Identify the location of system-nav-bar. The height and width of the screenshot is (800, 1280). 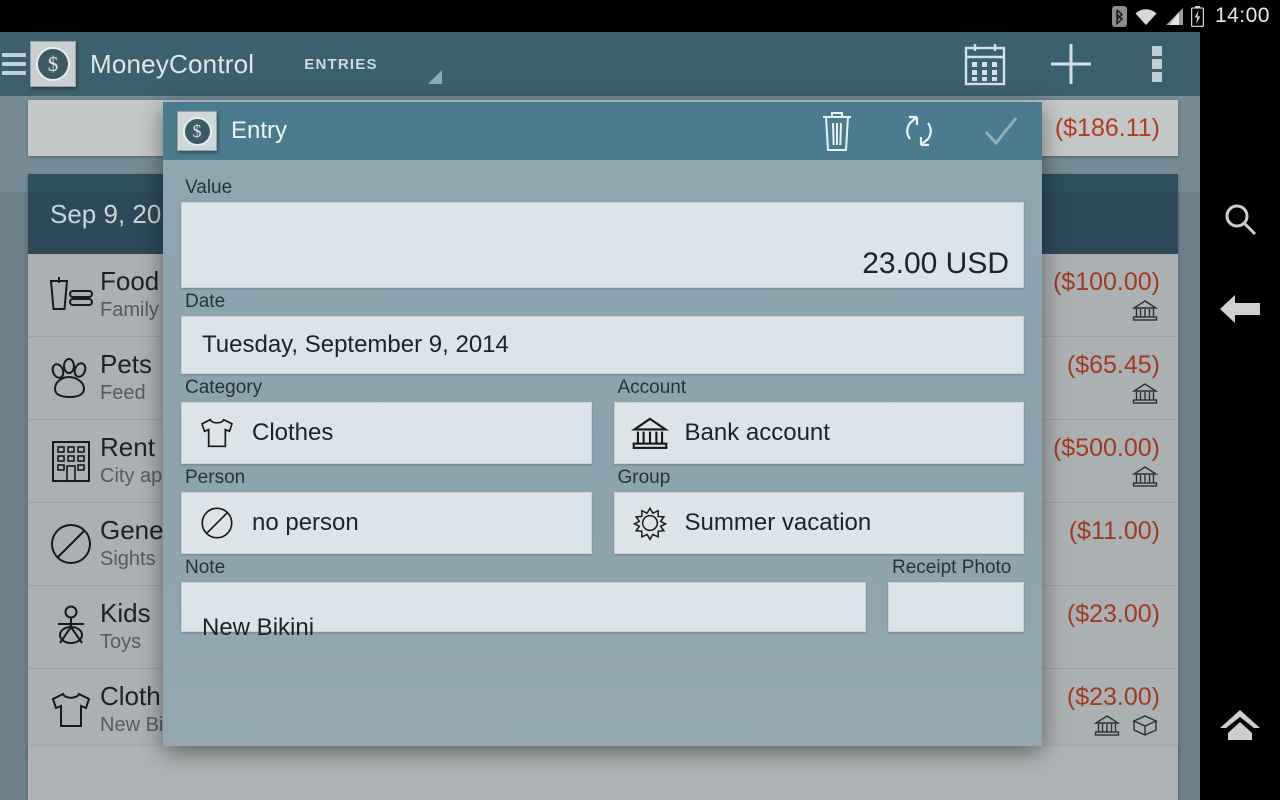
(1240, 416).